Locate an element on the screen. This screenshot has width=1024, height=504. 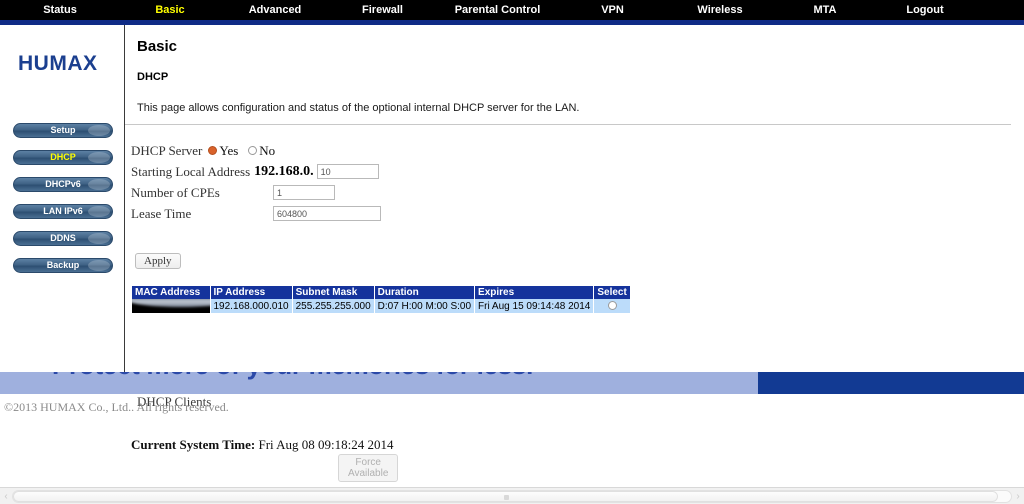
nav-item-mta: MTA is located at coordinates (825, 10).